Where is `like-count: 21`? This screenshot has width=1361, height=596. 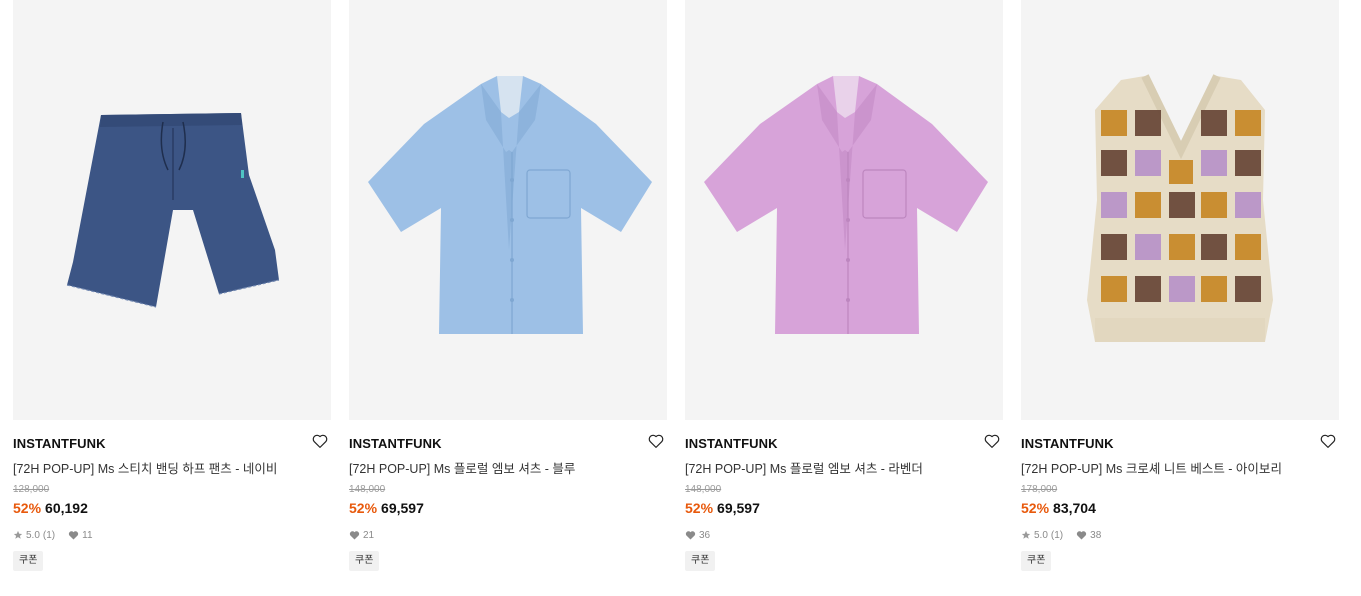
like-count: 21 is located at coordinates (369, 535).